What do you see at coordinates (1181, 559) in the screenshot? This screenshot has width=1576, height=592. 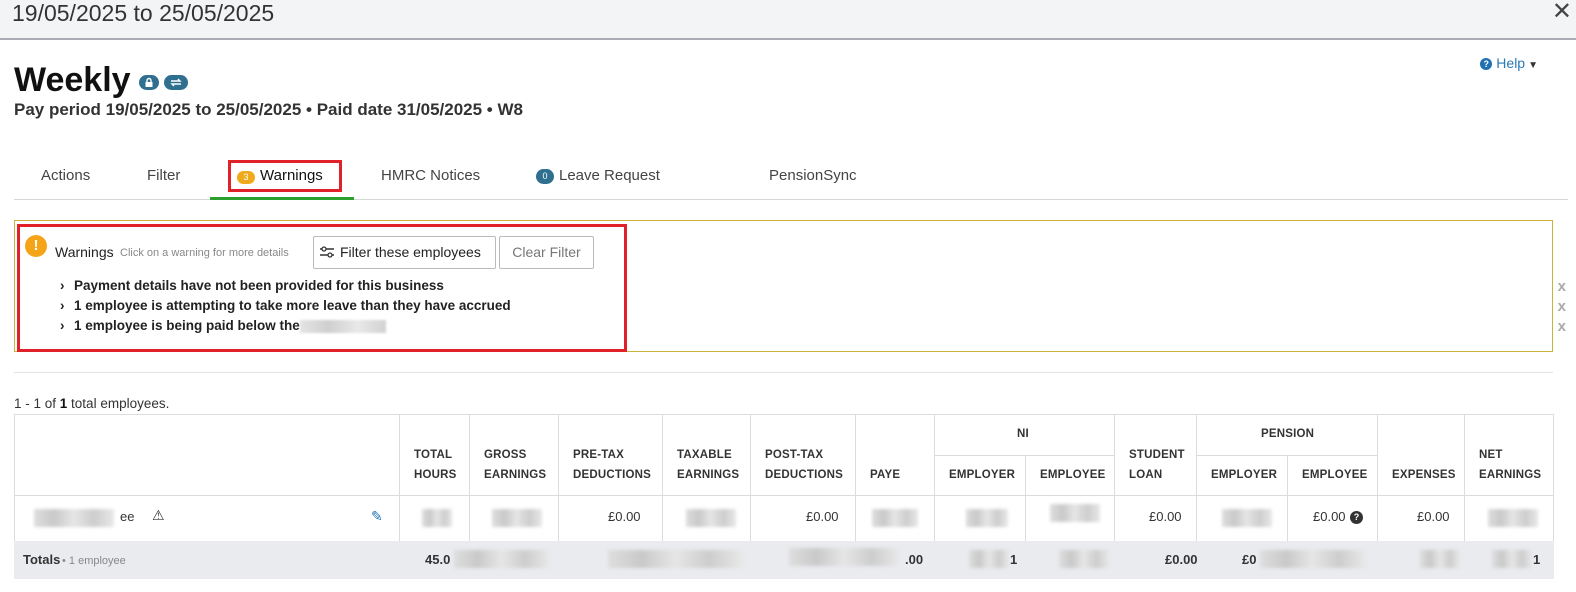 I see `totals-student-loan: £0.00` at bounding box center [1181, 559].